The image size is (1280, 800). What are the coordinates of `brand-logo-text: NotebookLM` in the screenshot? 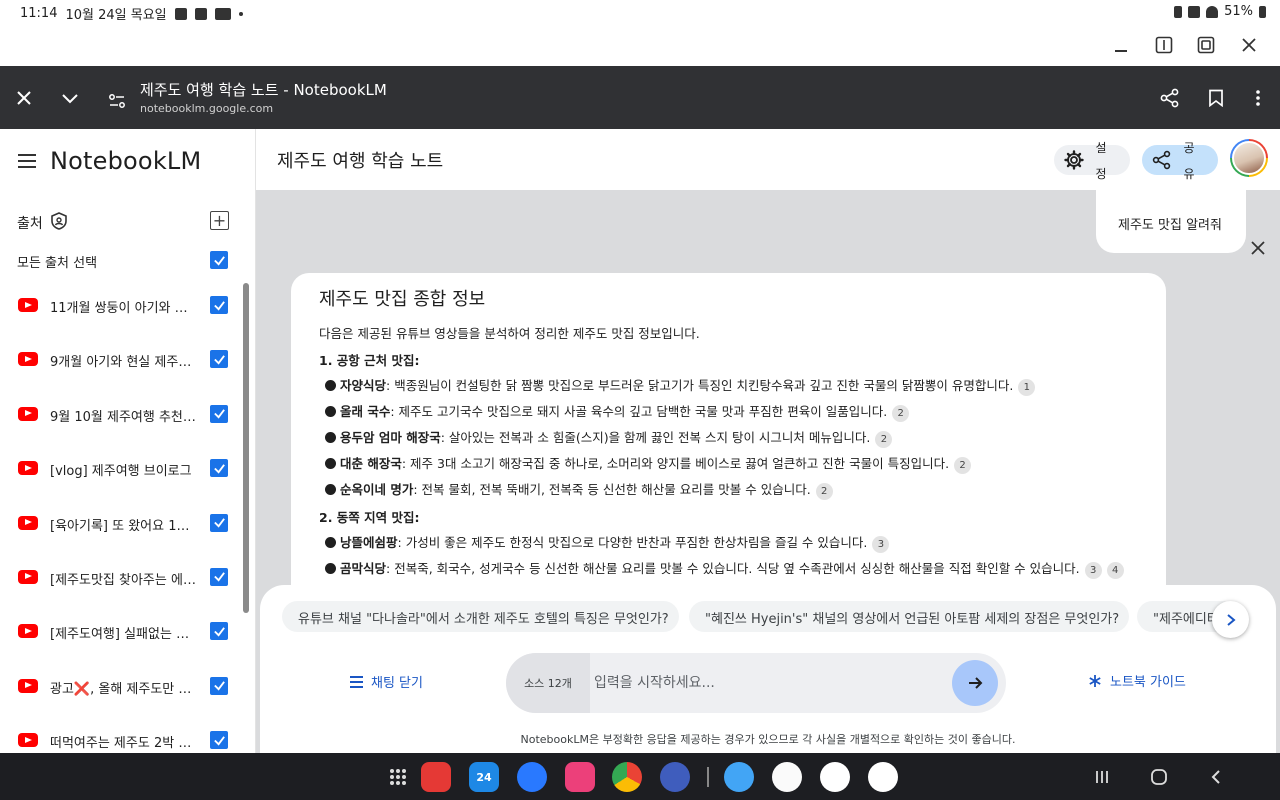 It's located at (126, 161).